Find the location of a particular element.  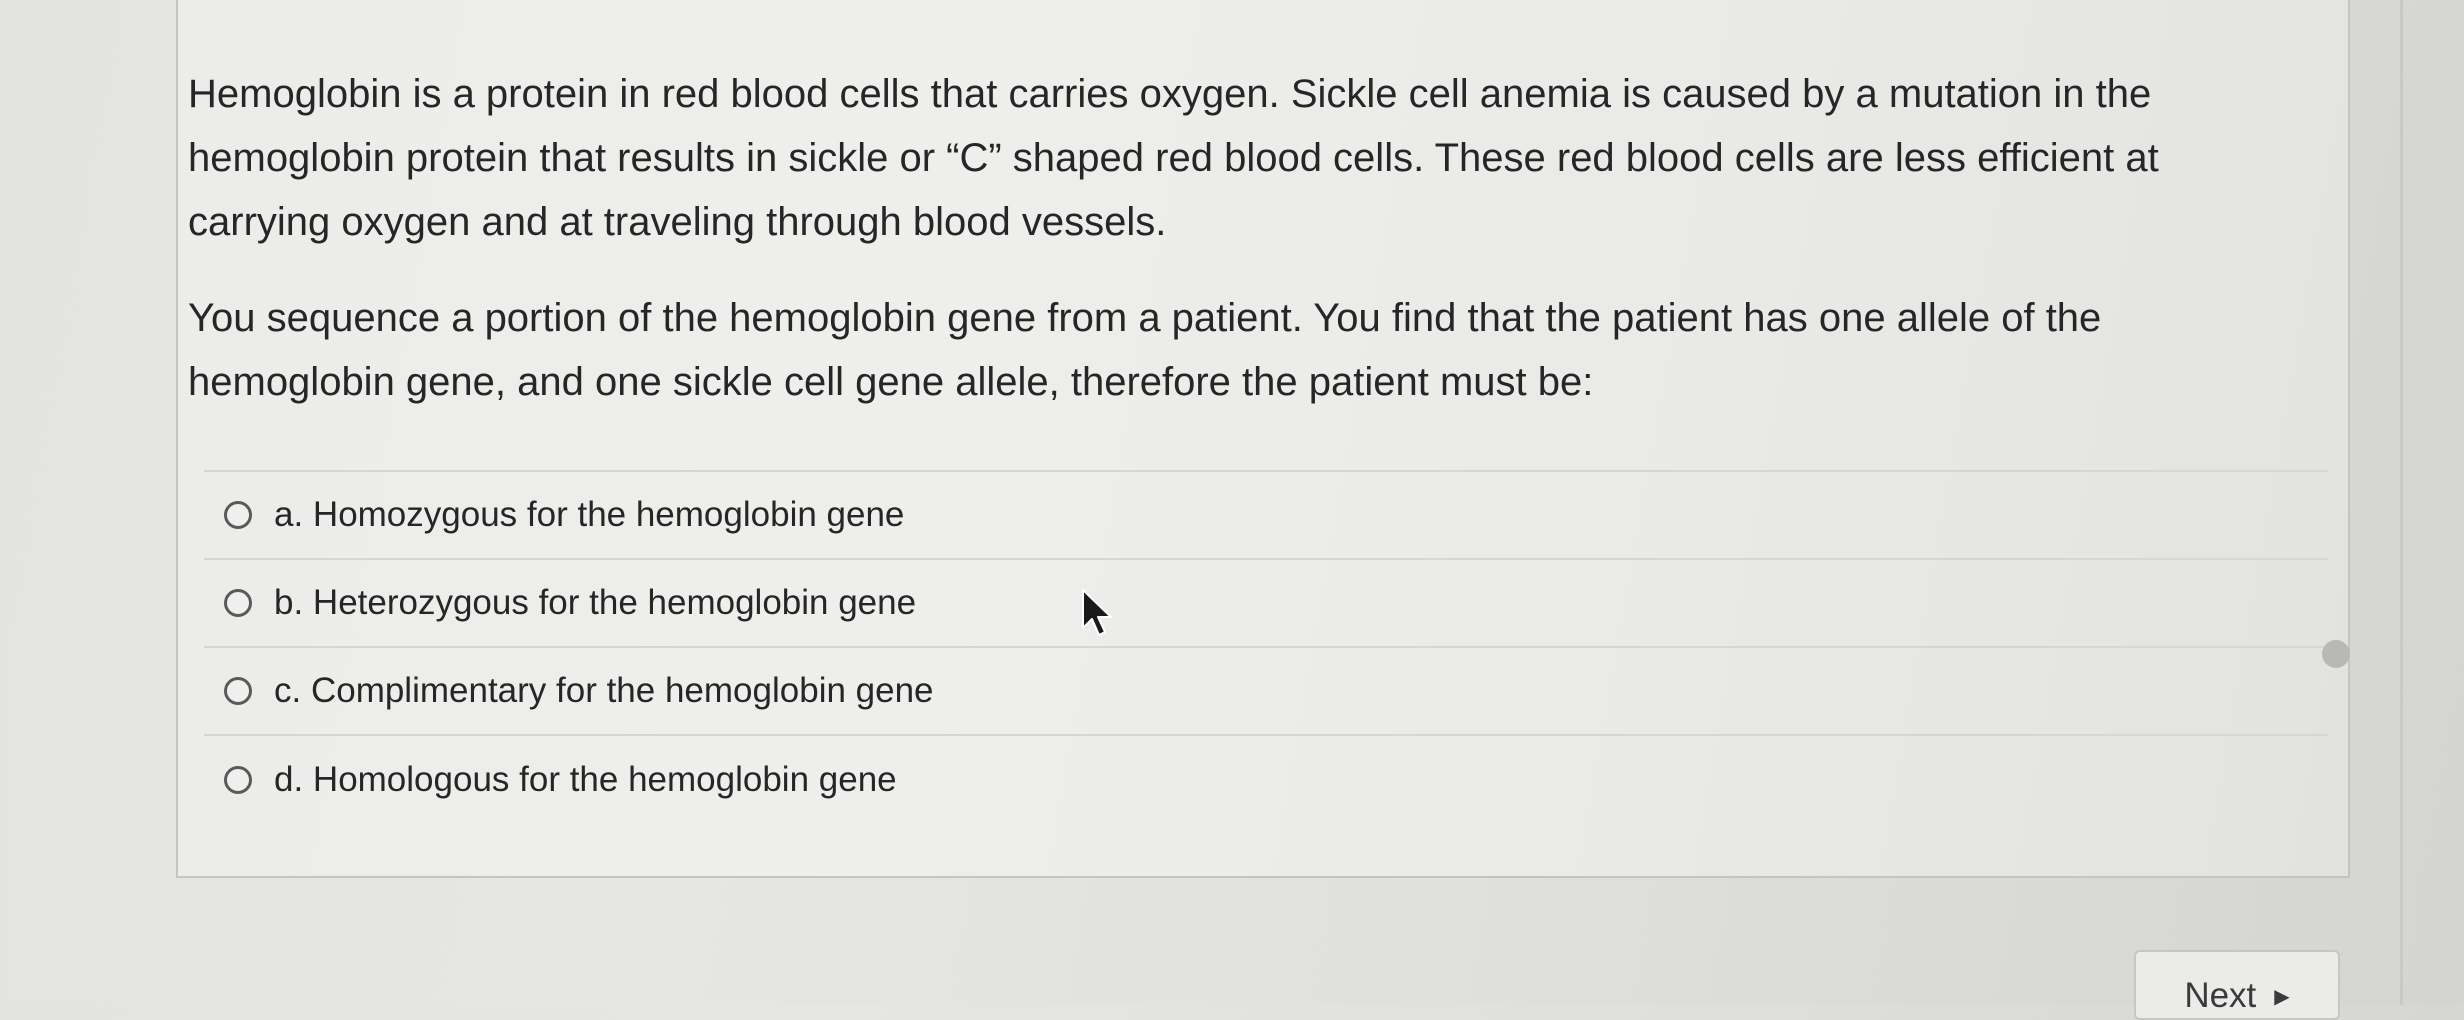

scroll-indicator is located at coordinates (2336, 654).